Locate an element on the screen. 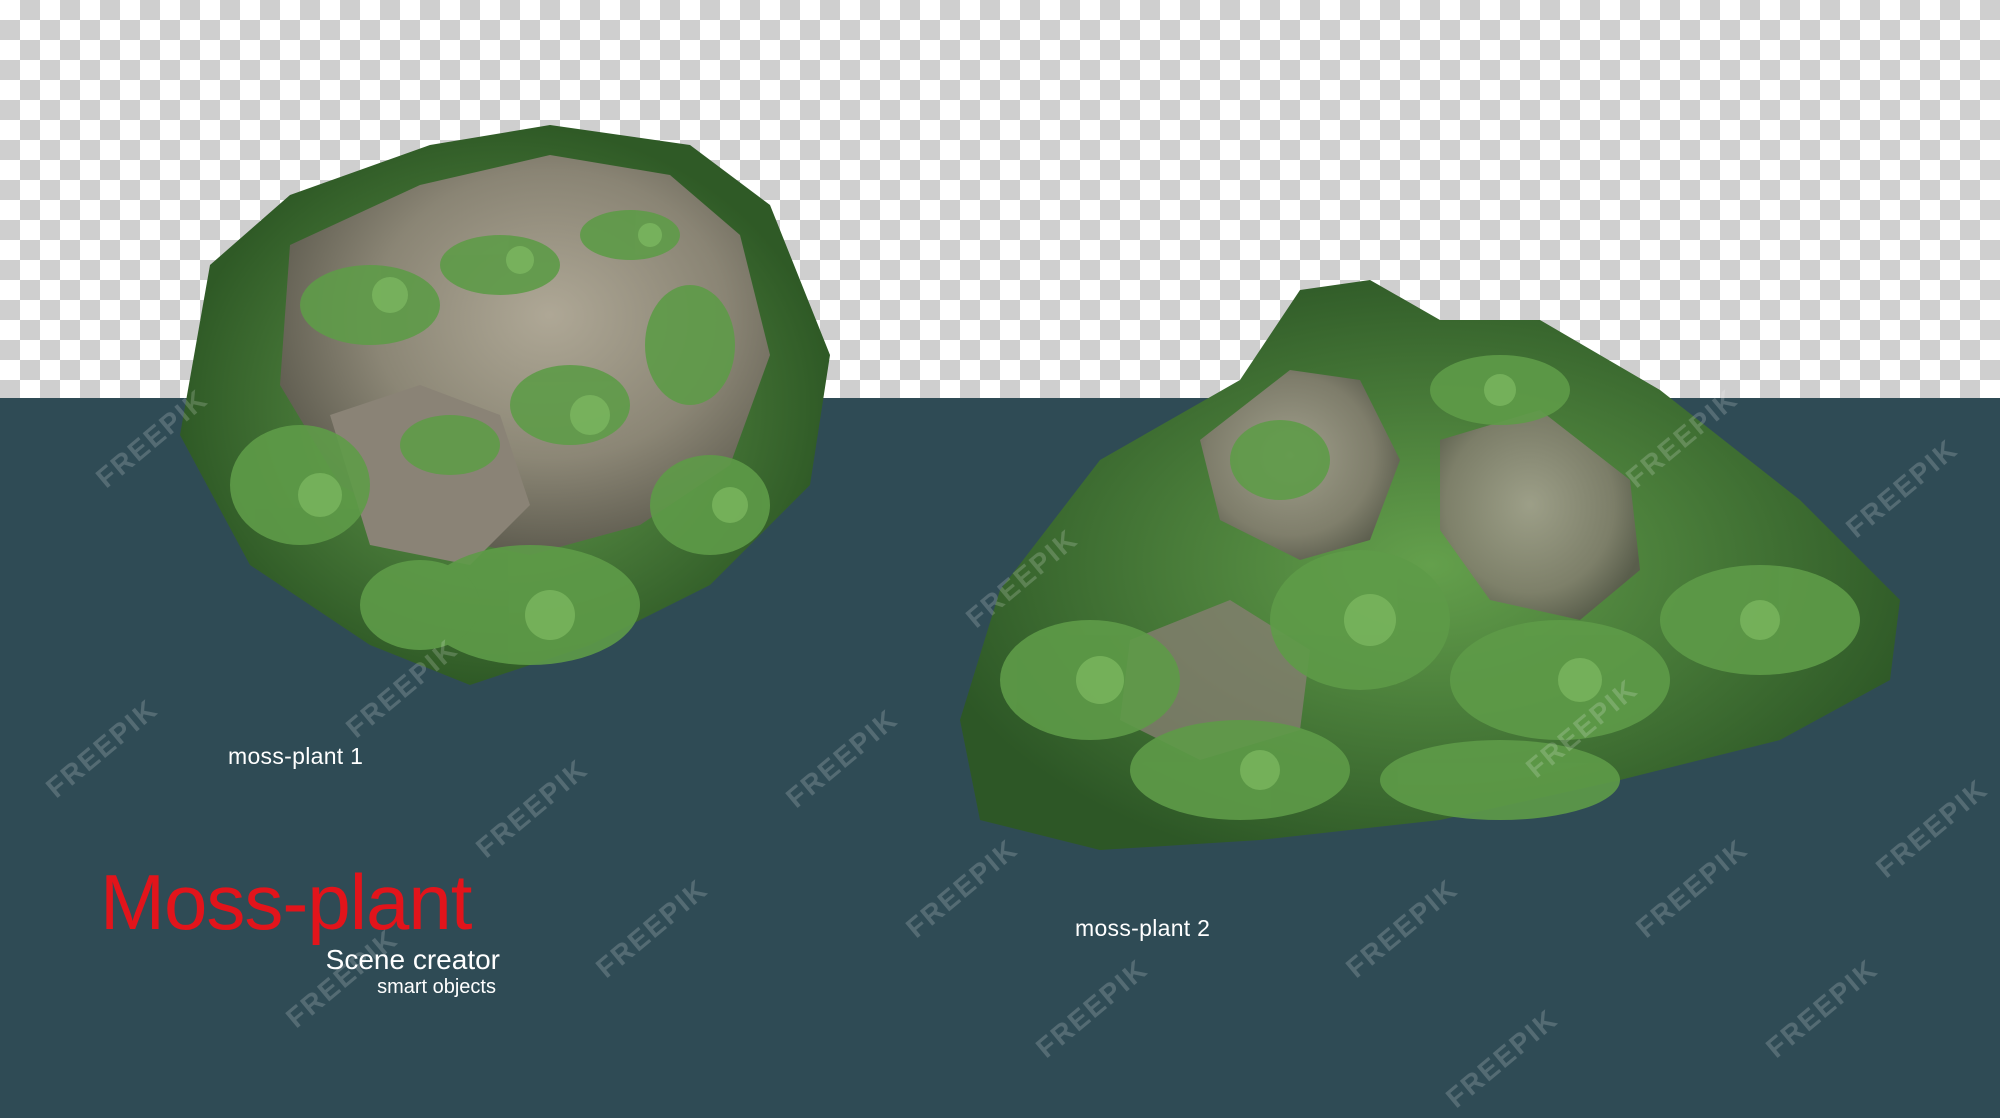 The width and height of the screenshot is (2000, 1118). main-title: Moss-plant is located at coordinates (286, 902).